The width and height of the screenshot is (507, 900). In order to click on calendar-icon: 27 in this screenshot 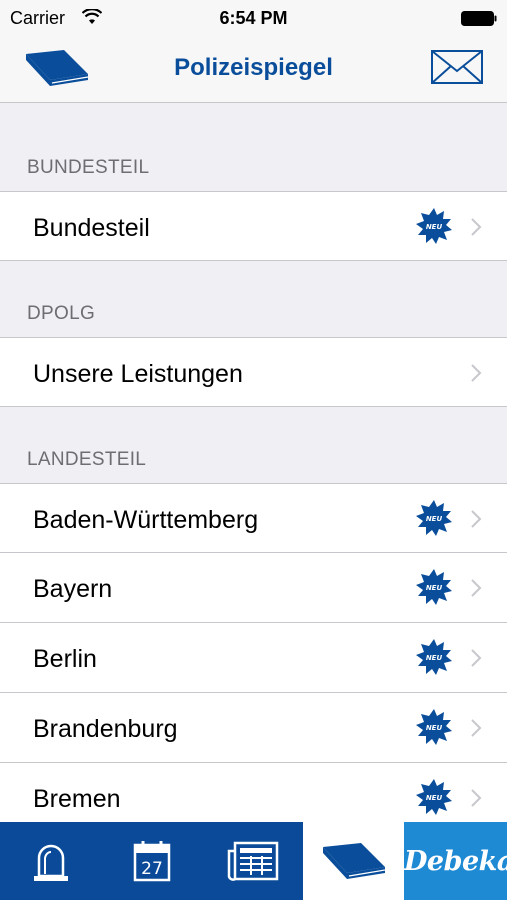, I will do `click(151, 861)`.